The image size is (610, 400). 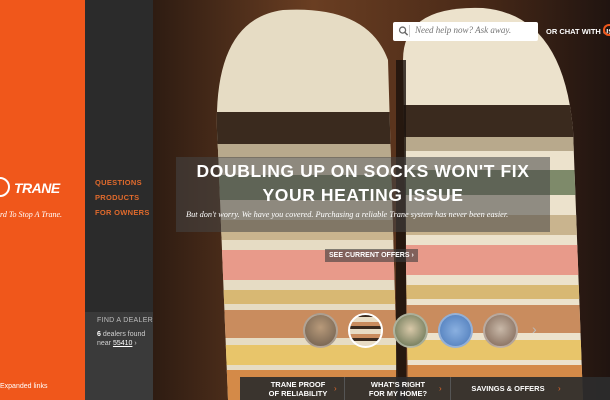 I want to click on tab-whats-right: WHAT'S RIGHT FOR MY HOME?, so click(x=398, y=388).